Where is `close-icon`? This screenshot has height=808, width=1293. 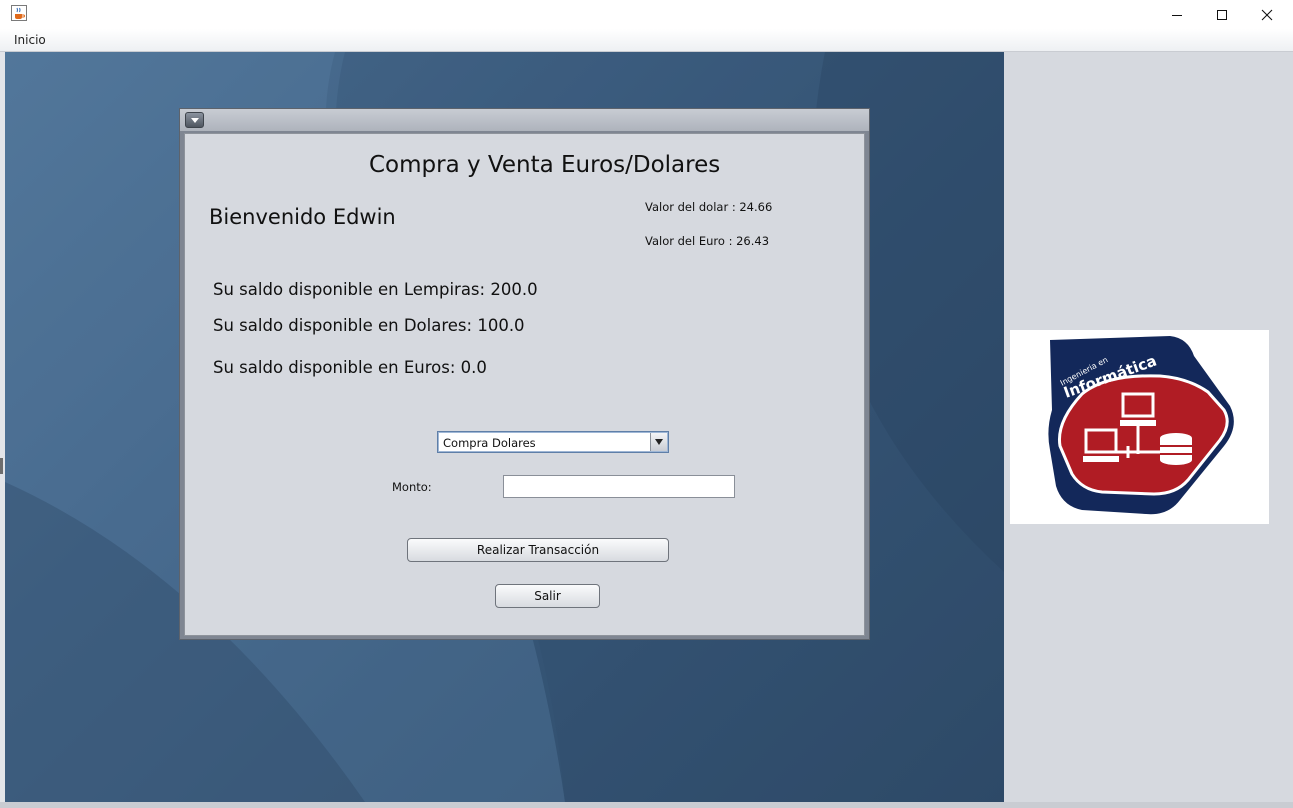 close-icon is located at coordinates (1267, 14).